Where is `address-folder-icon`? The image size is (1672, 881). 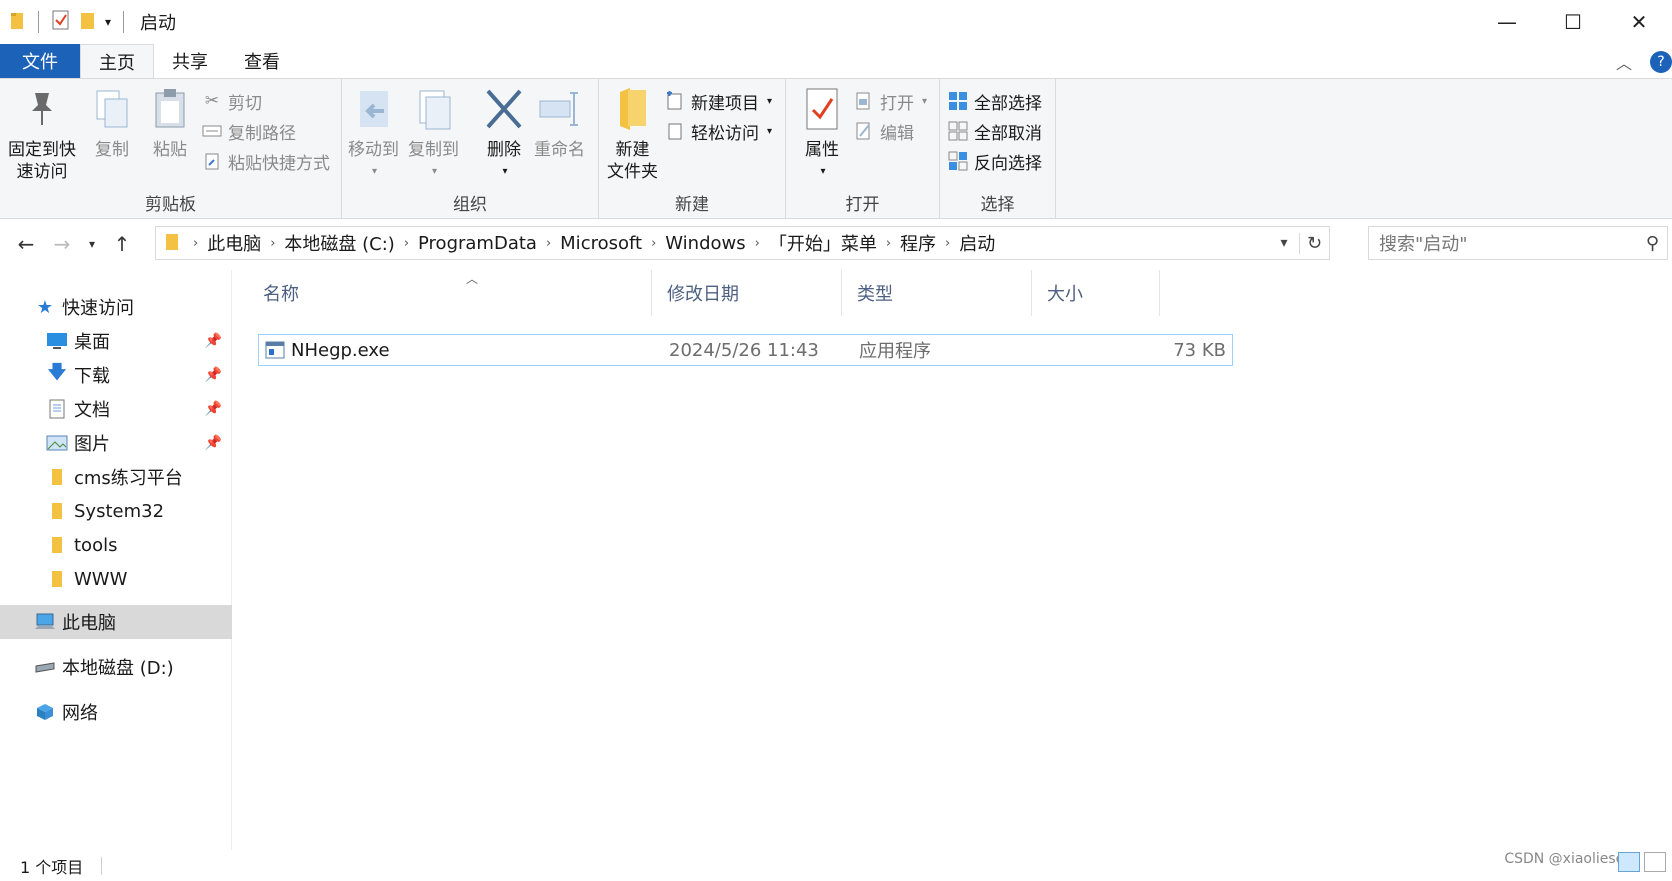 address-folder-icon is located at coordinates (172, 243).